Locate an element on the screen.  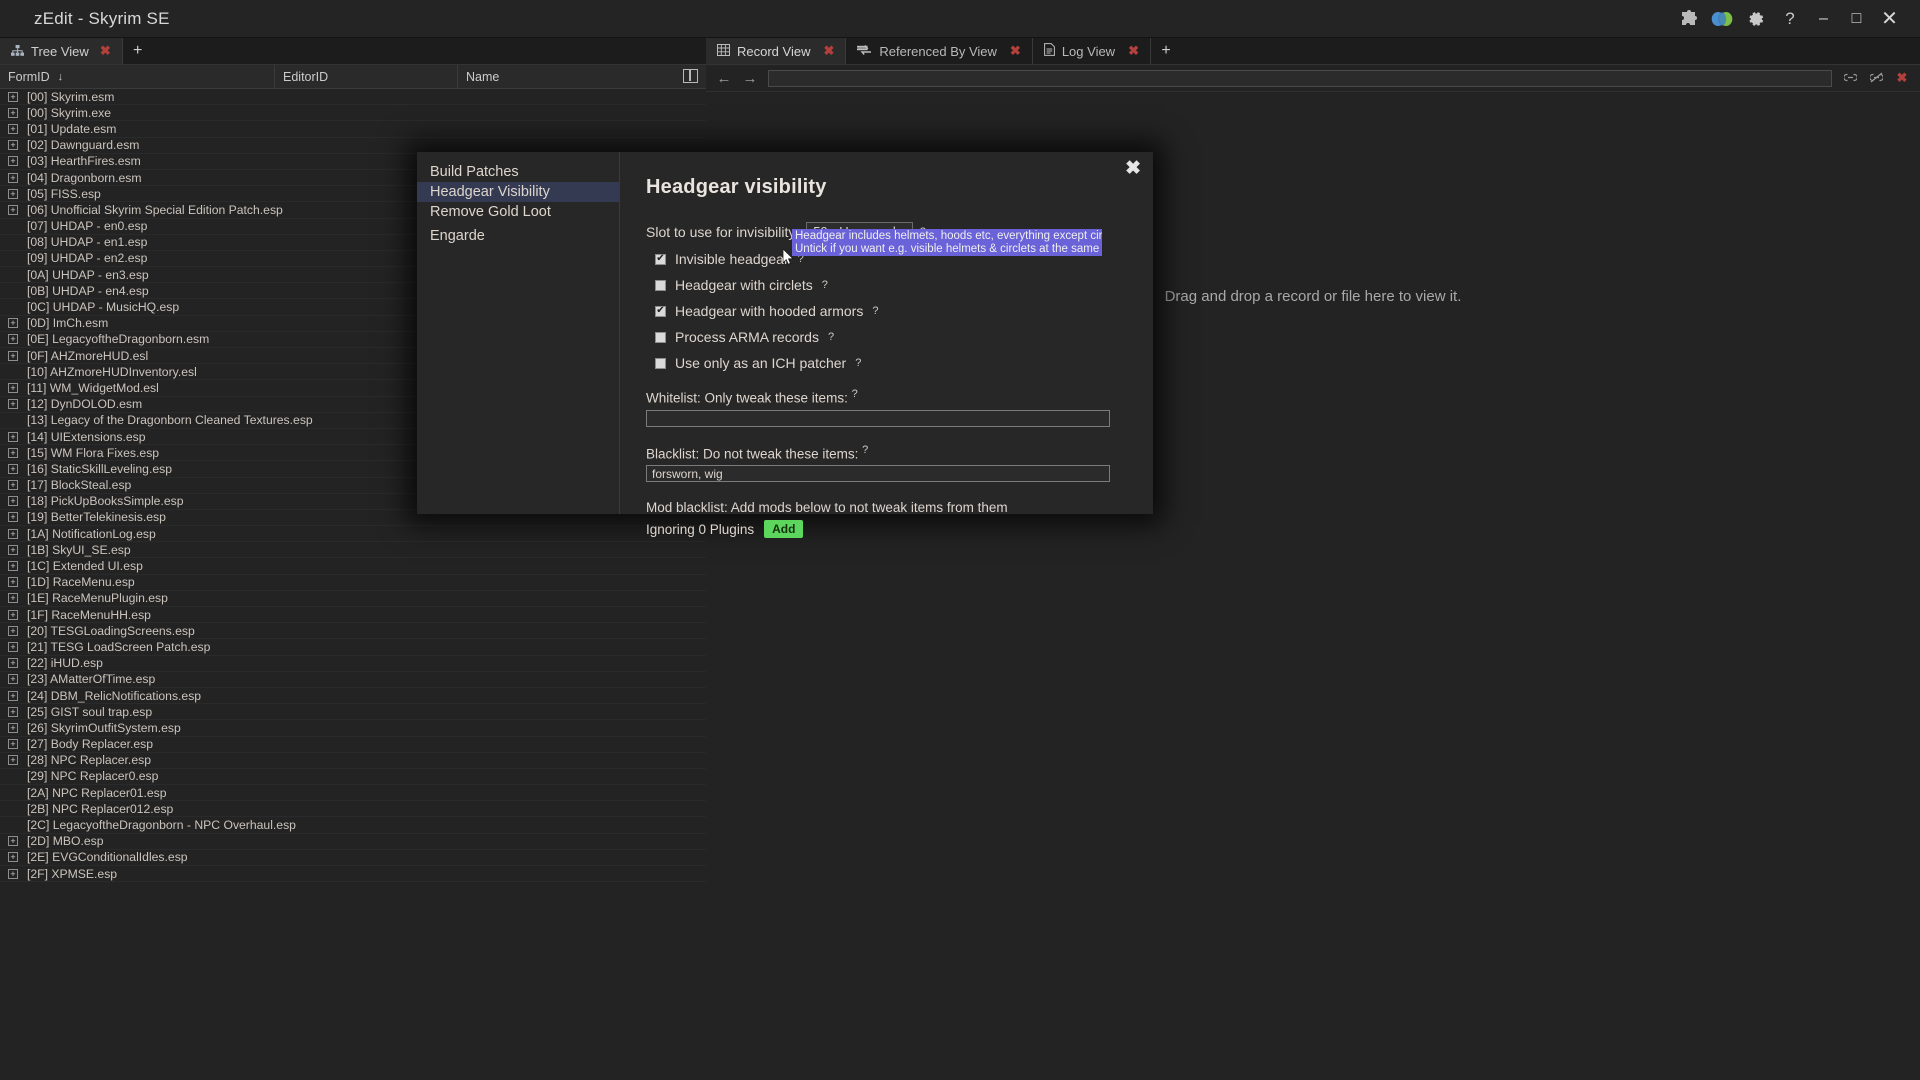
tree-row: + [00] Skyrim.exe is located at coordinates (353, 113).